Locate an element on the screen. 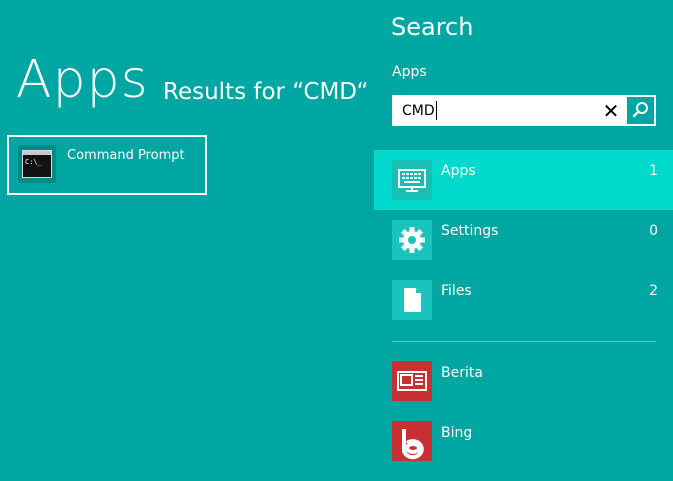  text-caret is located at coordinates (436, 110).